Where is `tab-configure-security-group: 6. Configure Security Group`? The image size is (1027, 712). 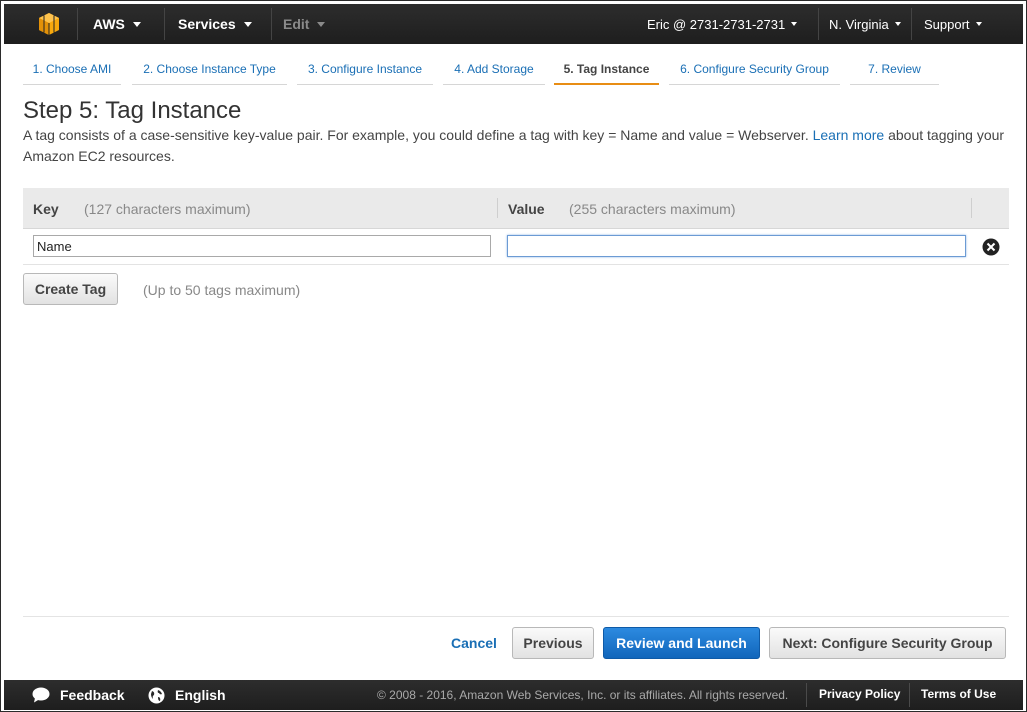 tab-configure-security-group: 6. Configure Security Group is located at coordinates (754, 71).